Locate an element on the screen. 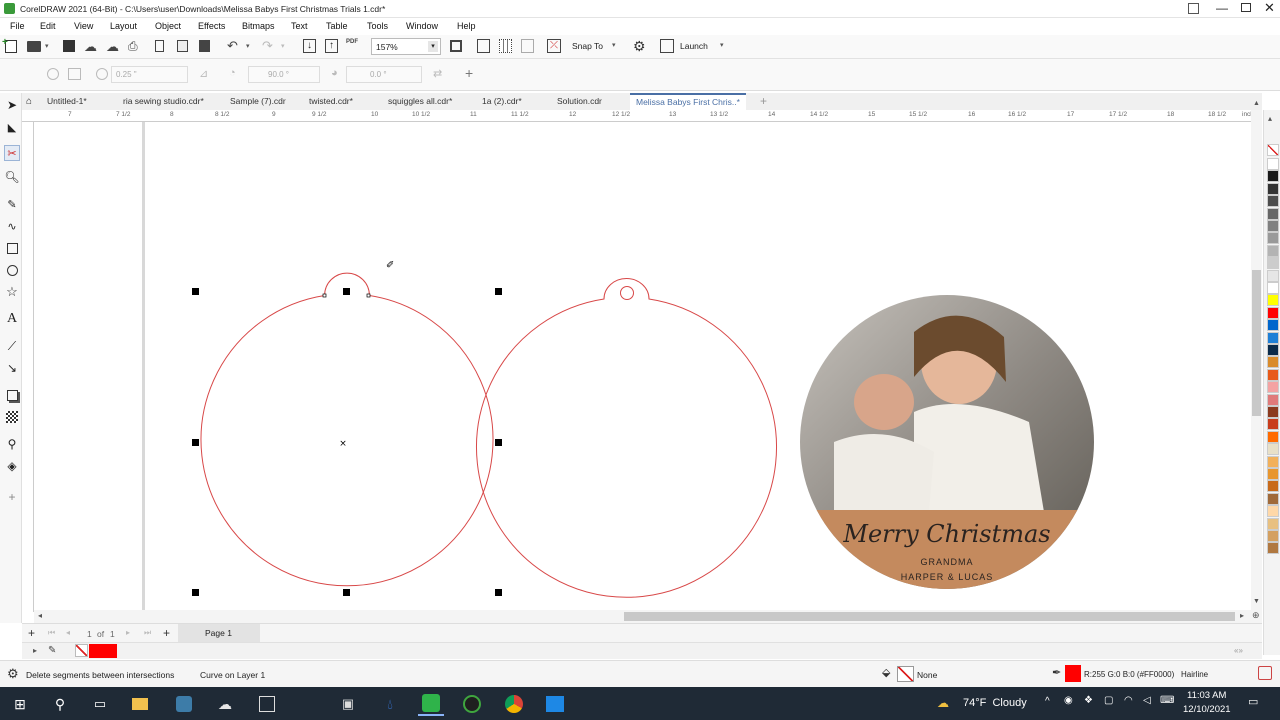 The width and height of the screenshot is (1280, 720). snap-off-icon: ⤫ is located at coordinates (554, 46).